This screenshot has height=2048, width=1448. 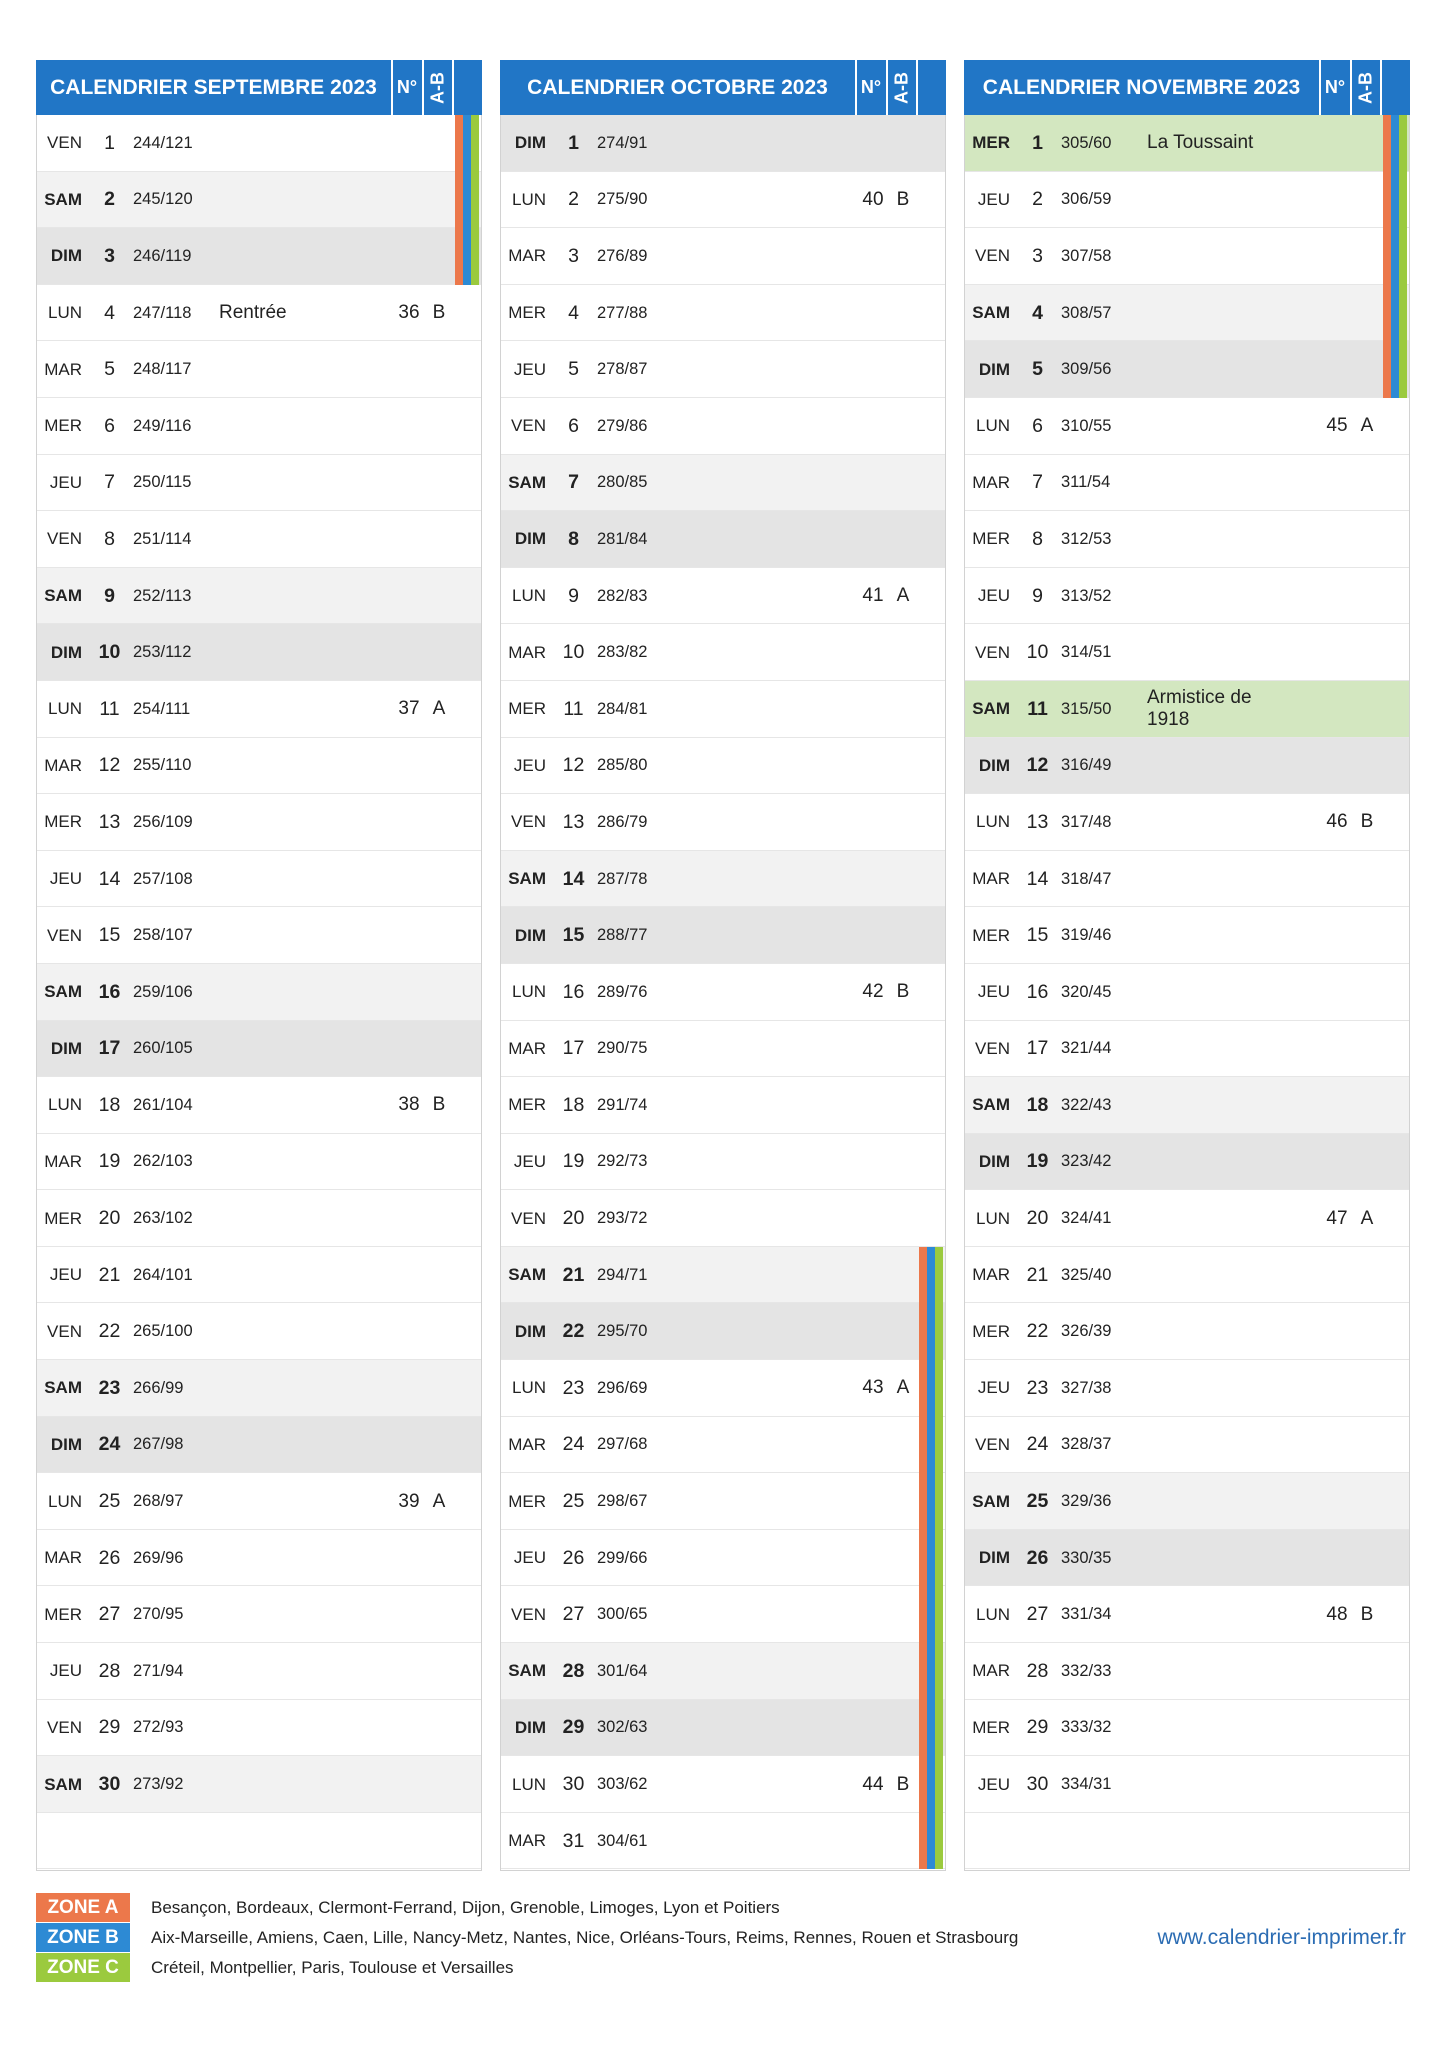 What do you see at coordinates (1086, 935) in the screenshot?
I see `day-of-year: 319/46` at bounding box center [1086, 935].